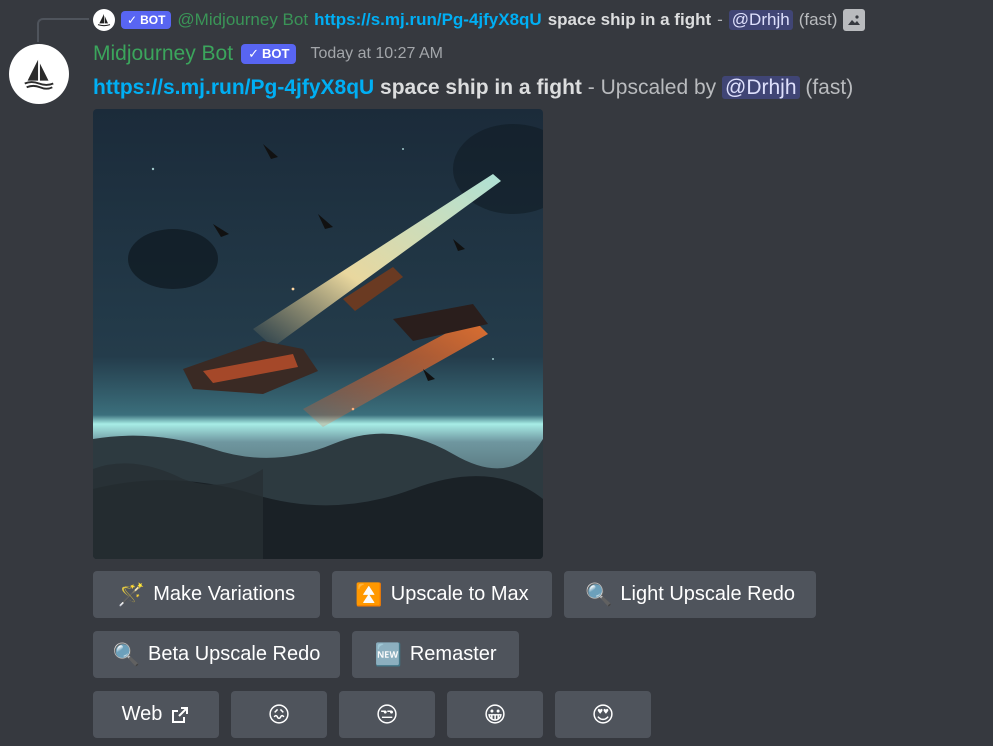  I want to click on double-up-arrow-icon: ⏫, so click(369, 594).